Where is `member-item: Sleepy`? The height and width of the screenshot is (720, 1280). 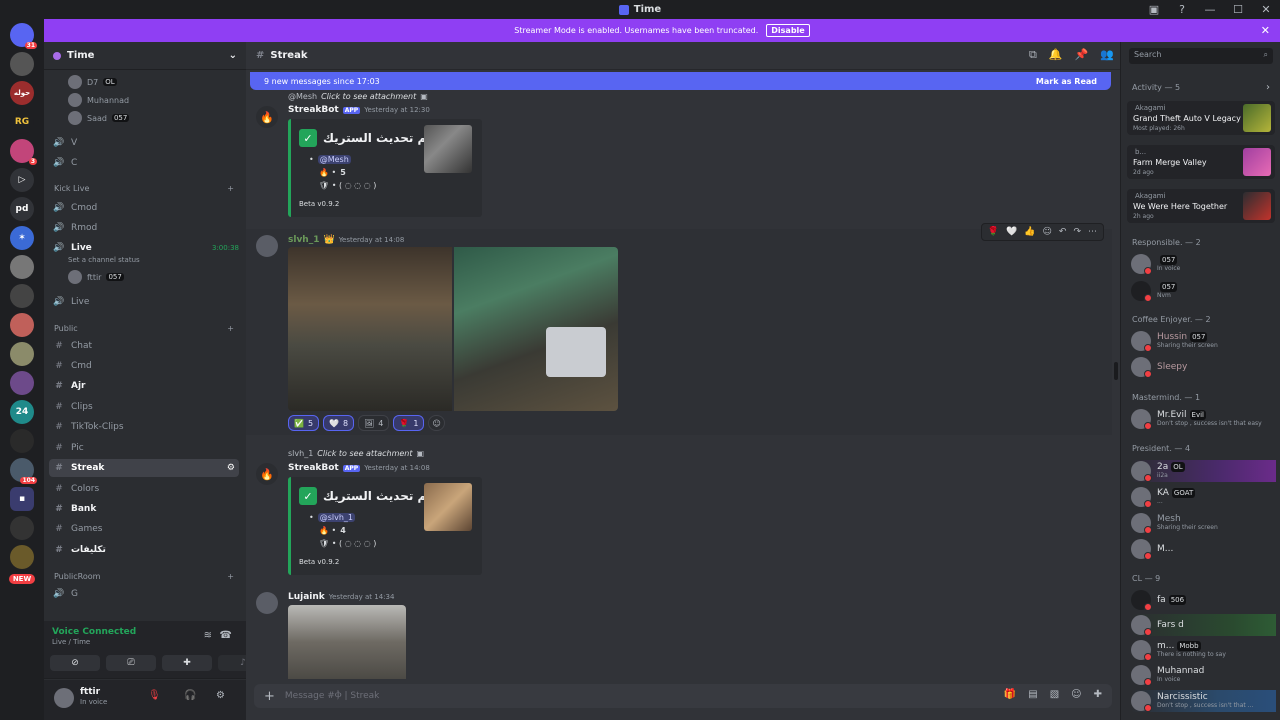 member-item: Sleepy is located at coordinates (1203, 367).